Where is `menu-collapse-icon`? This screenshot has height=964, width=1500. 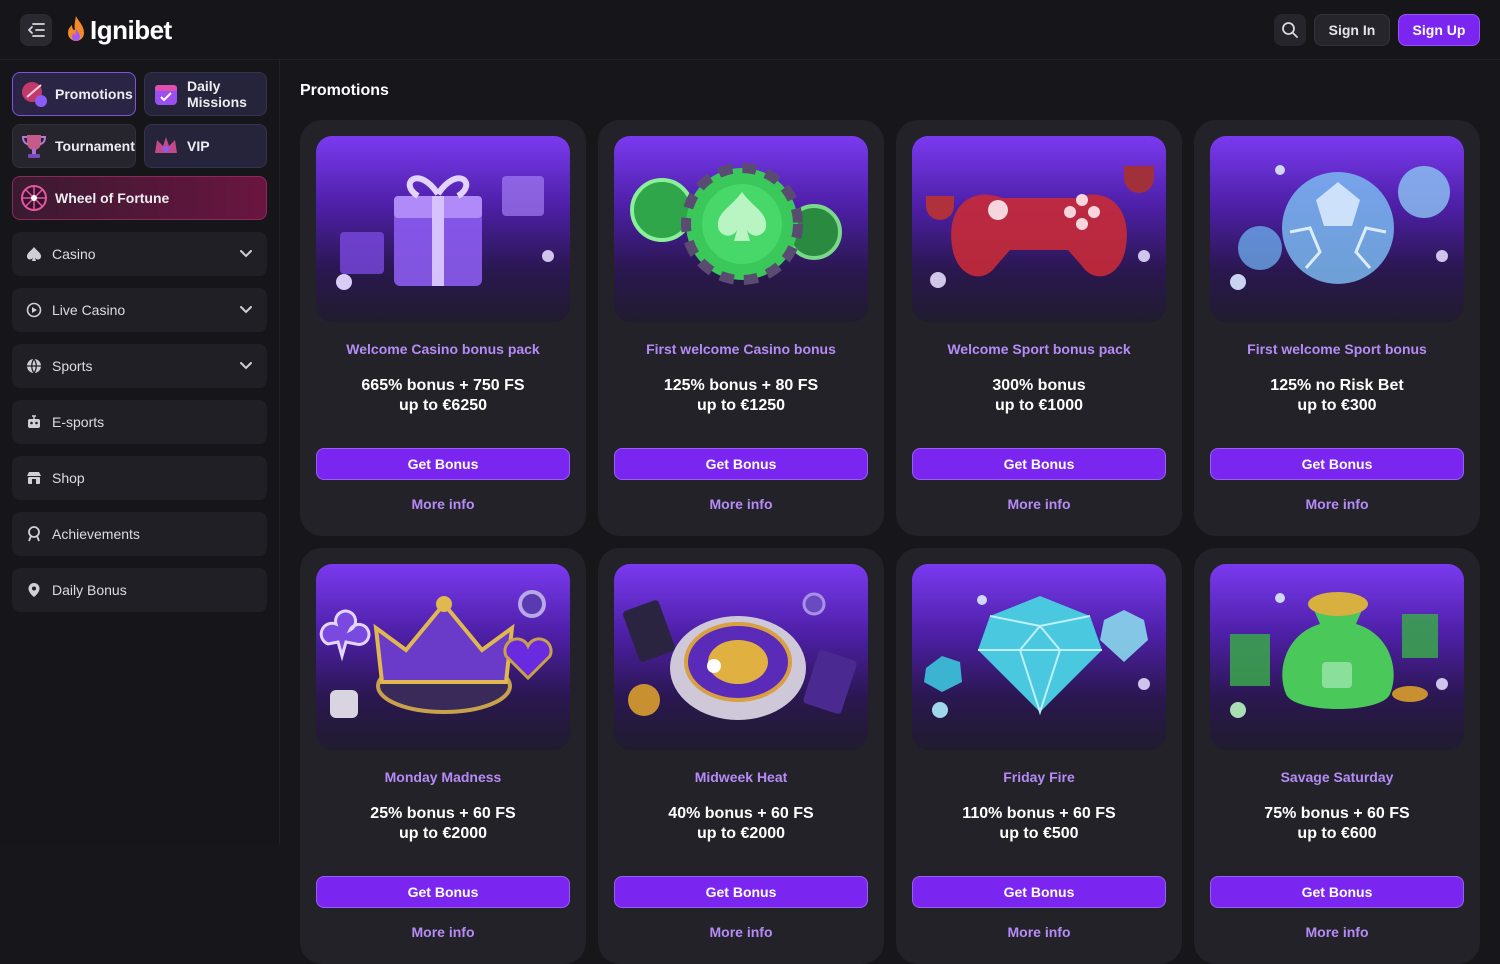 menu-collapse-icon is located at coordinates (36, 30).